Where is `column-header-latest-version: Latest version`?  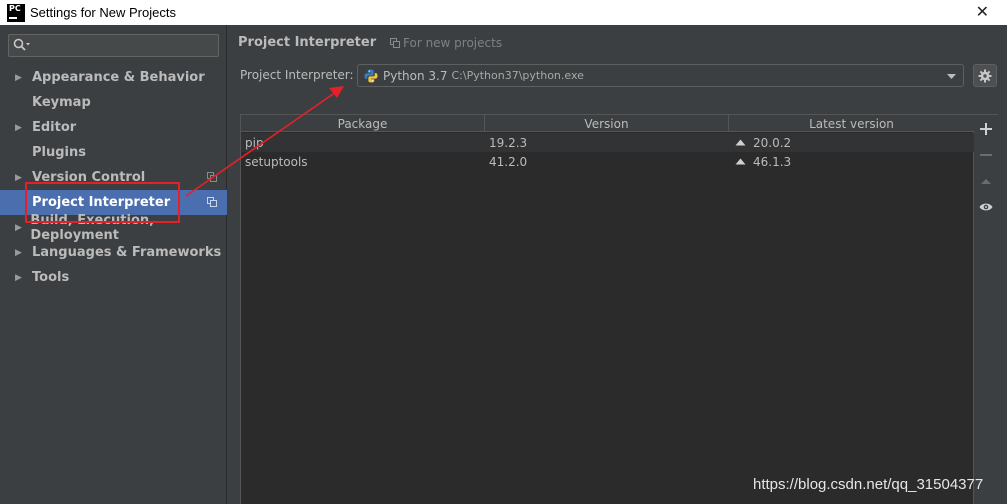 column-header-latest-version: Latest version is located at coordinates (851, 123).